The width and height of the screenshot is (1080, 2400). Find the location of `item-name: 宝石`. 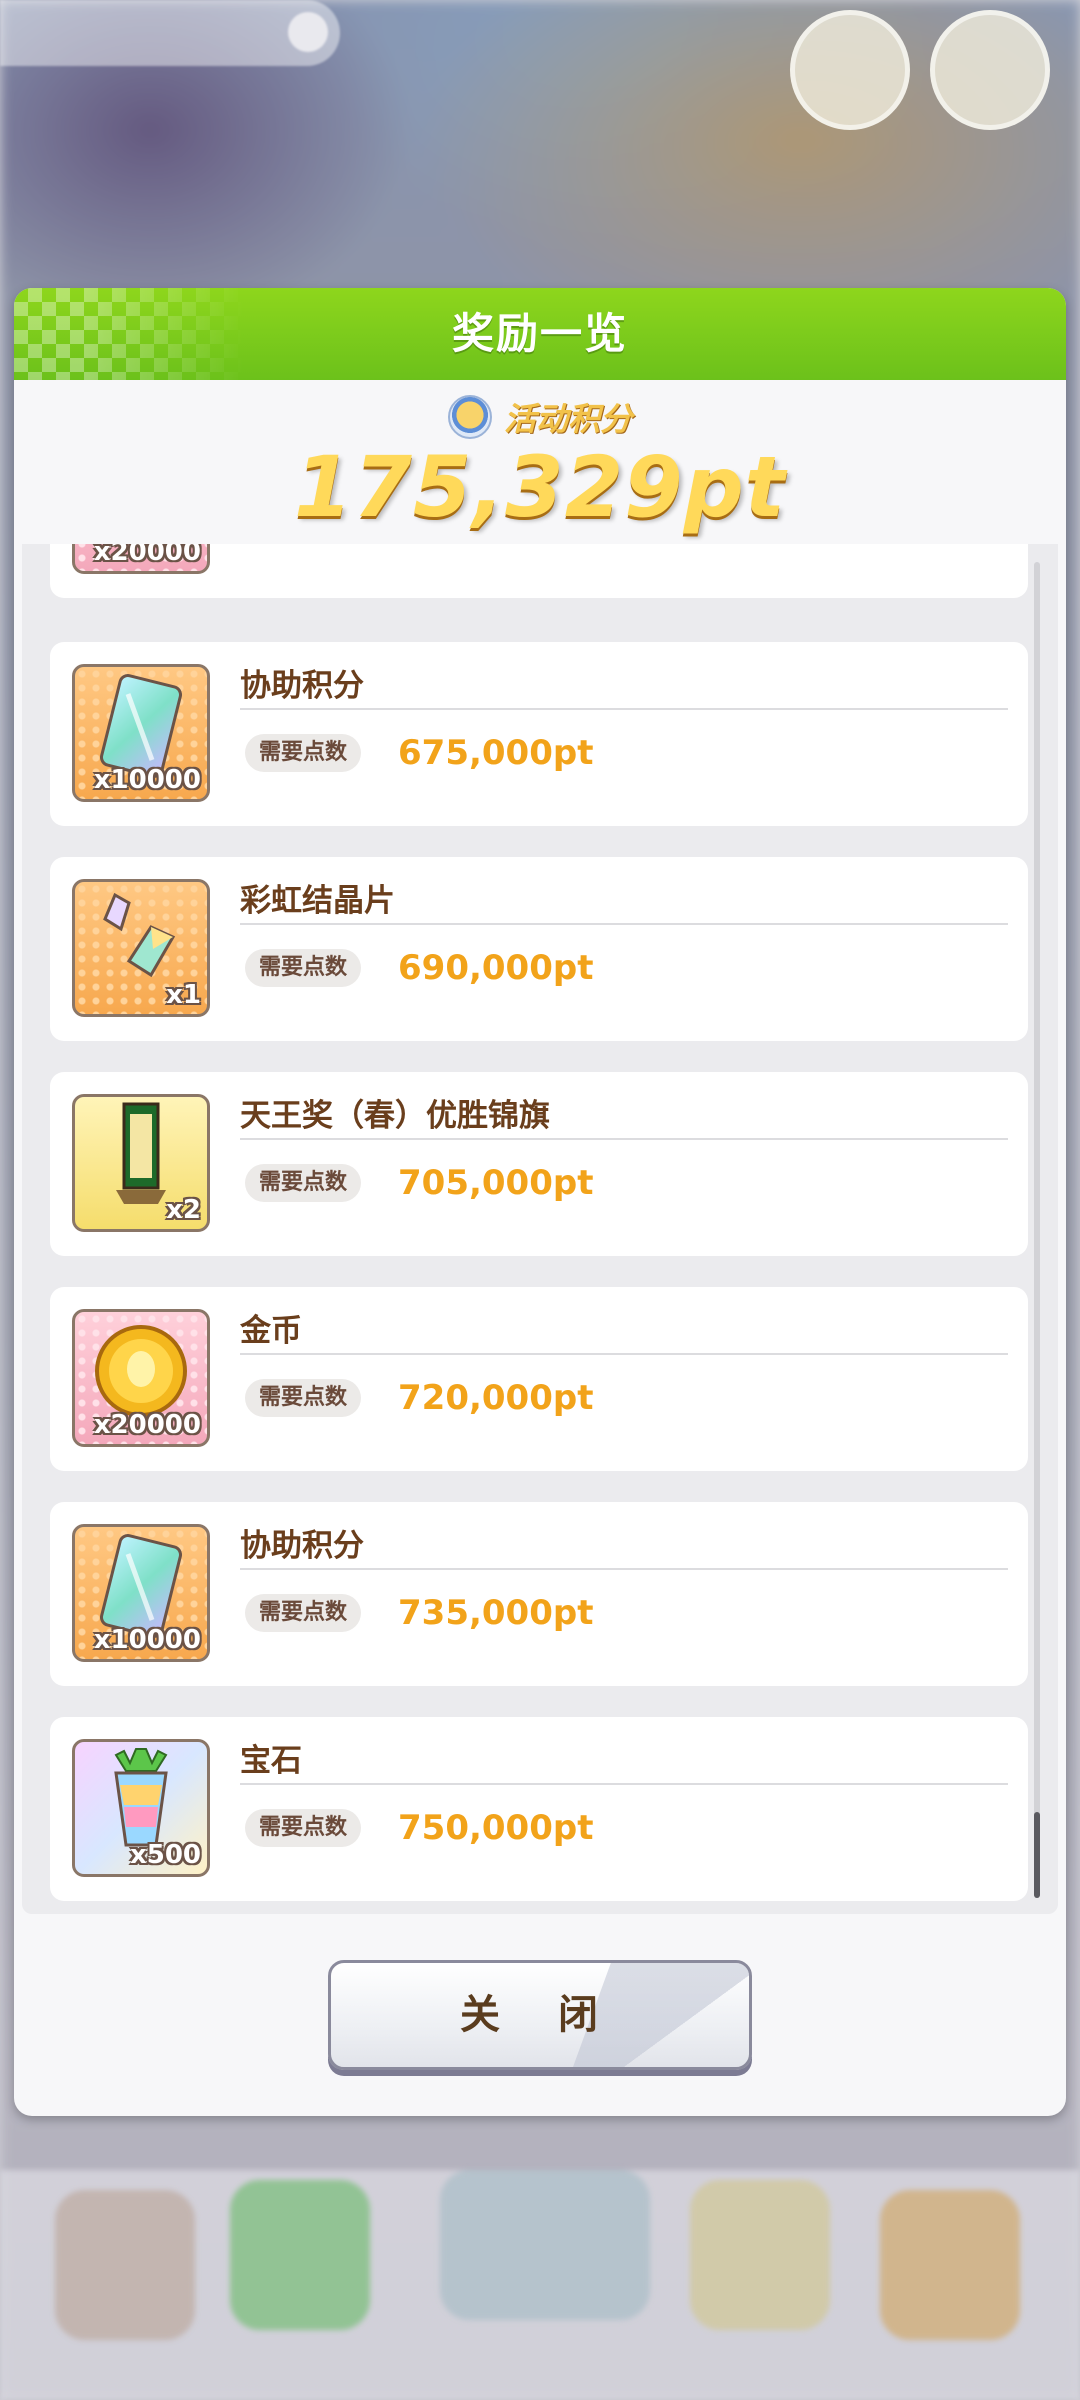

item-name: 宝石 is located at coordinates (271, 1761).